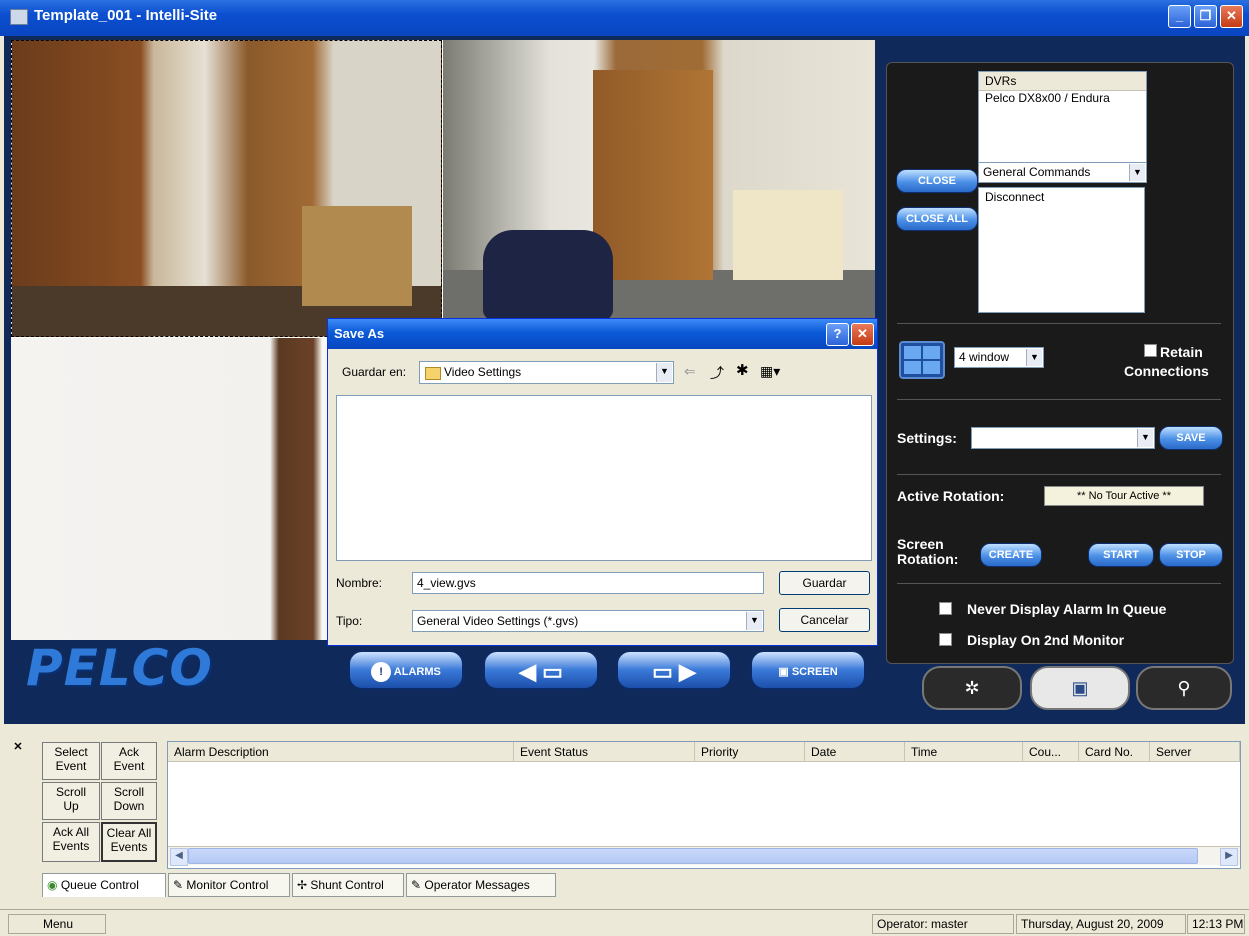 The image size is (1249, 936). Describe the element at coordinates (1061, 250) in the screenshot. I see `commands-list: Disconnect` at that location.